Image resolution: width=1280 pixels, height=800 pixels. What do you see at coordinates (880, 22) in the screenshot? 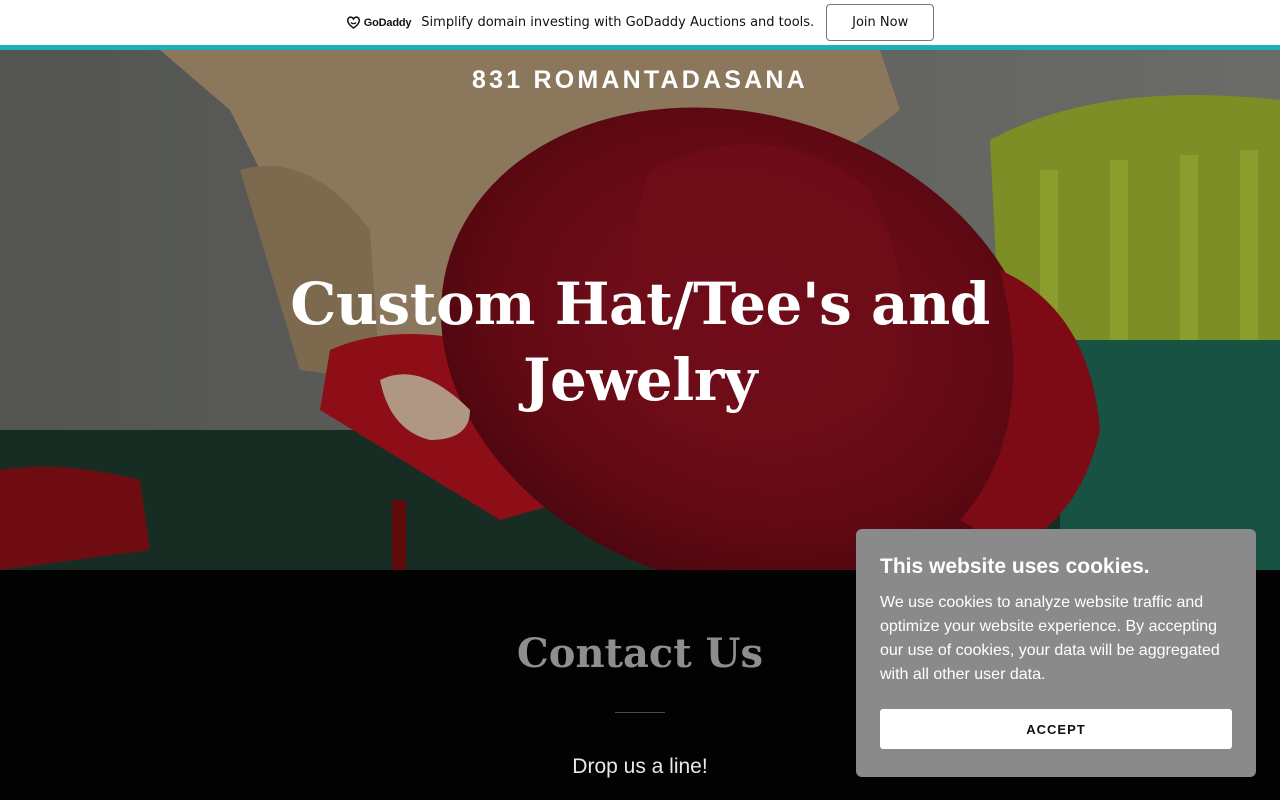
I see `join-now-button: Join Now` at bounding box center [880, 22].